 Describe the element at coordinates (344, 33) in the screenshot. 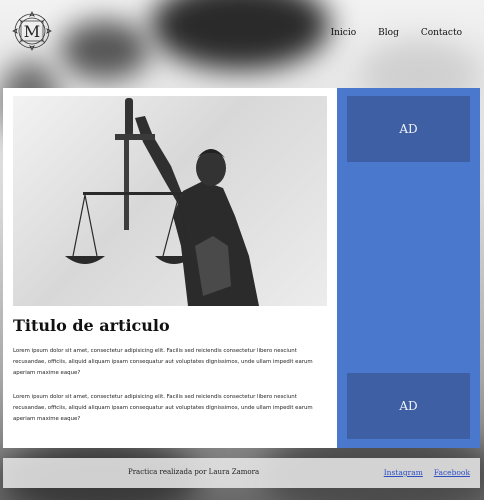

I see `nav-inicio: Inicio` at that location.